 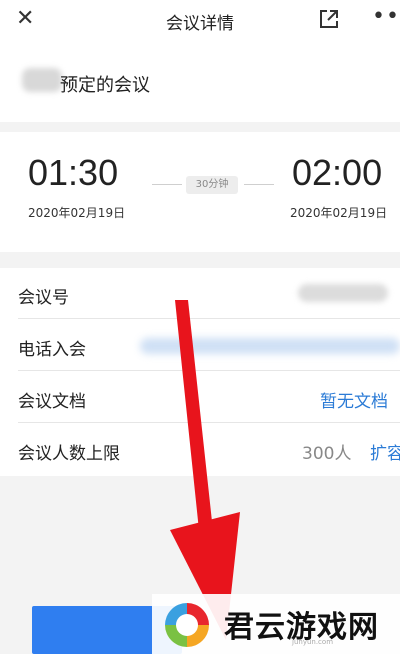 I want to click on end-date: 2020年02月19日, so click(x=339, y=213).